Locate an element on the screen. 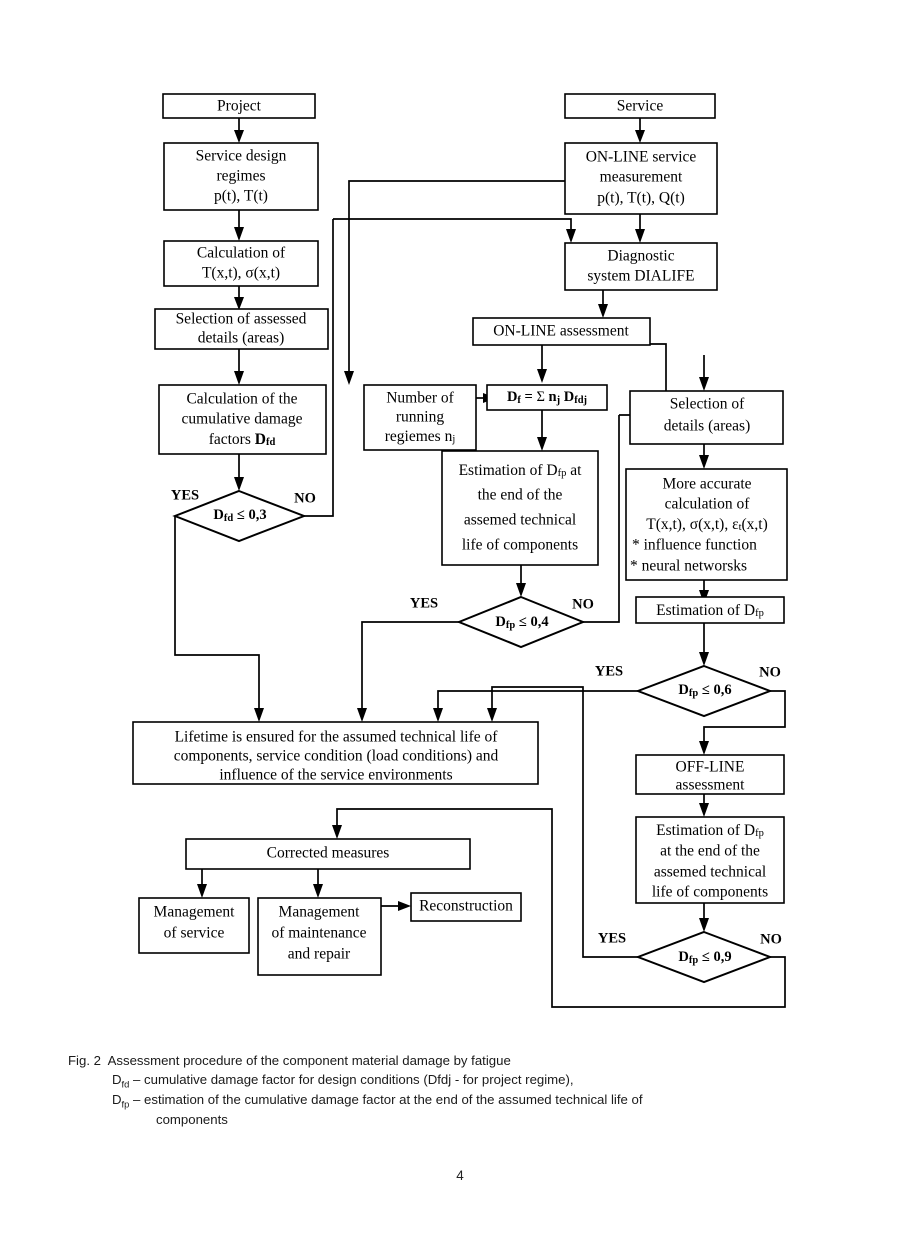  caption-legend-2-sub: fp is located at coordinates (125, 1104).